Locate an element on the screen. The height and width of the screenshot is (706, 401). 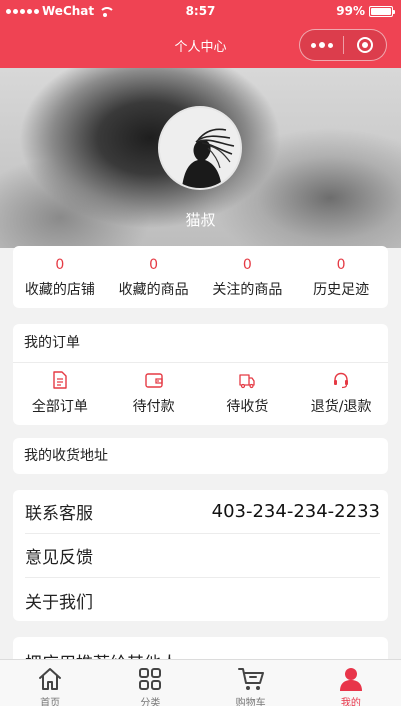
avatar-silhouette-icon is located at coordinates (200, 148).